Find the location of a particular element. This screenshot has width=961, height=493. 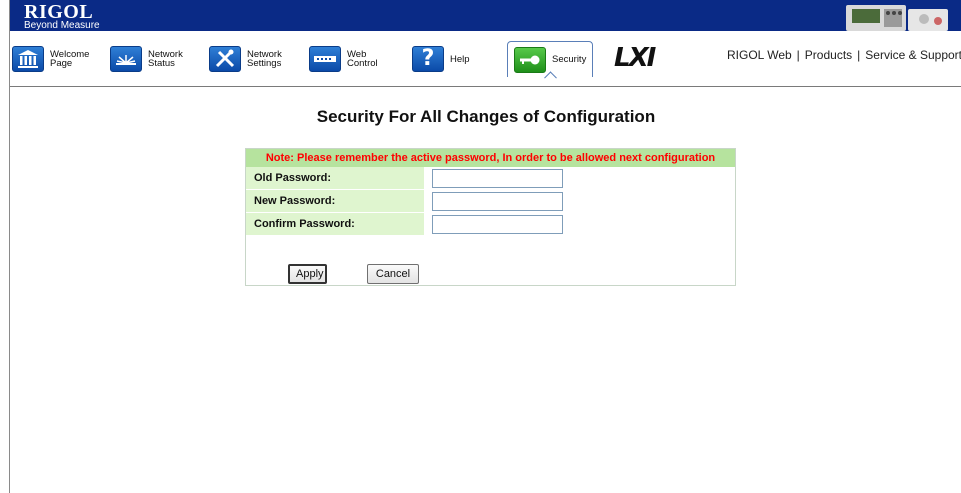

nav-label-security: Security is located at coordinates (569, 59).